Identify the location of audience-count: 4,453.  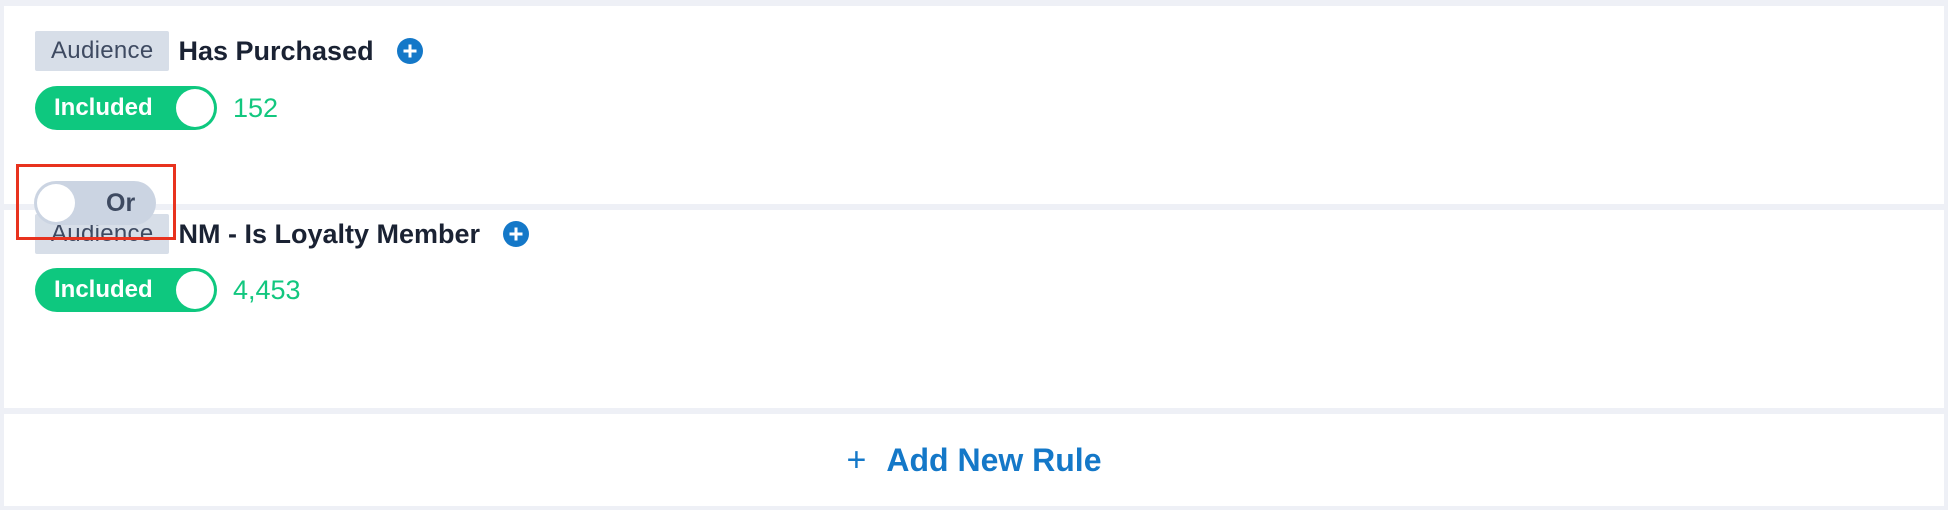
(267, 289).